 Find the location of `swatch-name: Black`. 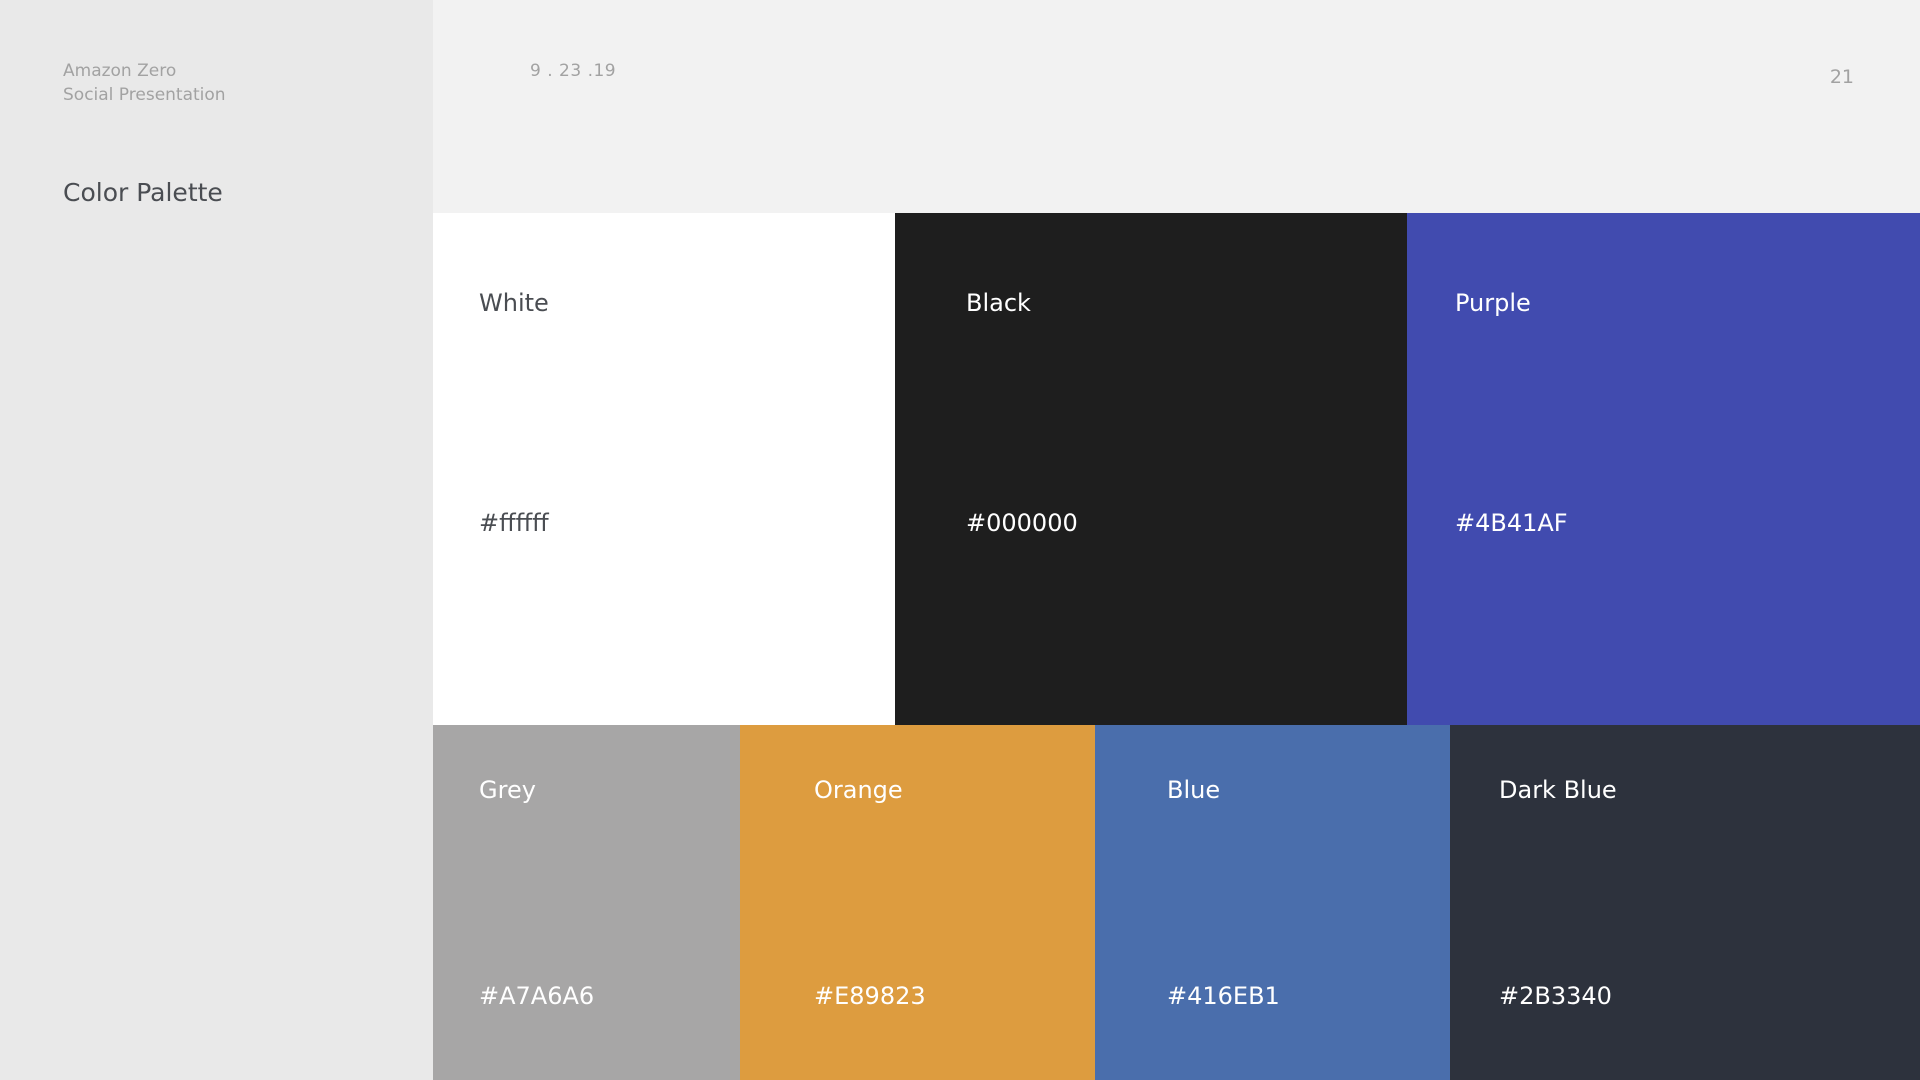

swatch-name: Black is located at coordinates (998, 303).